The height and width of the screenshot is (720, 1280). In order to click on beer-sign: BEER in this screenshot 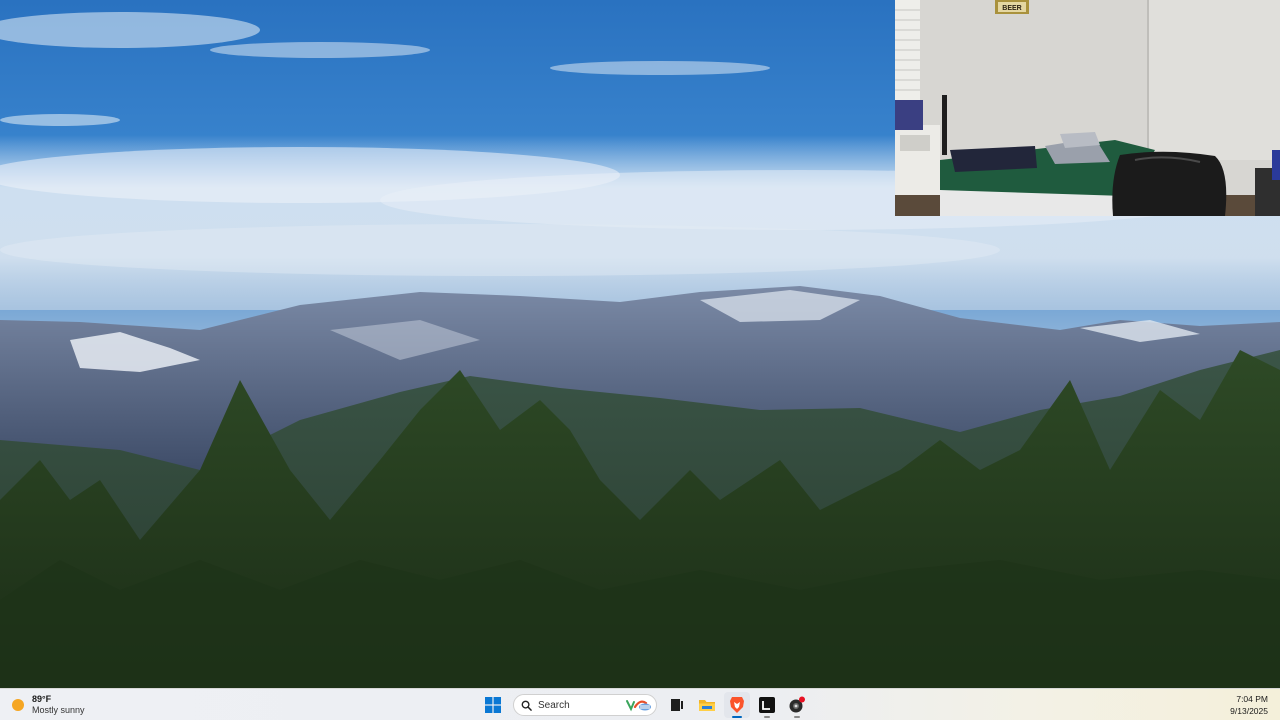, I will do `click(1011, 8)`.